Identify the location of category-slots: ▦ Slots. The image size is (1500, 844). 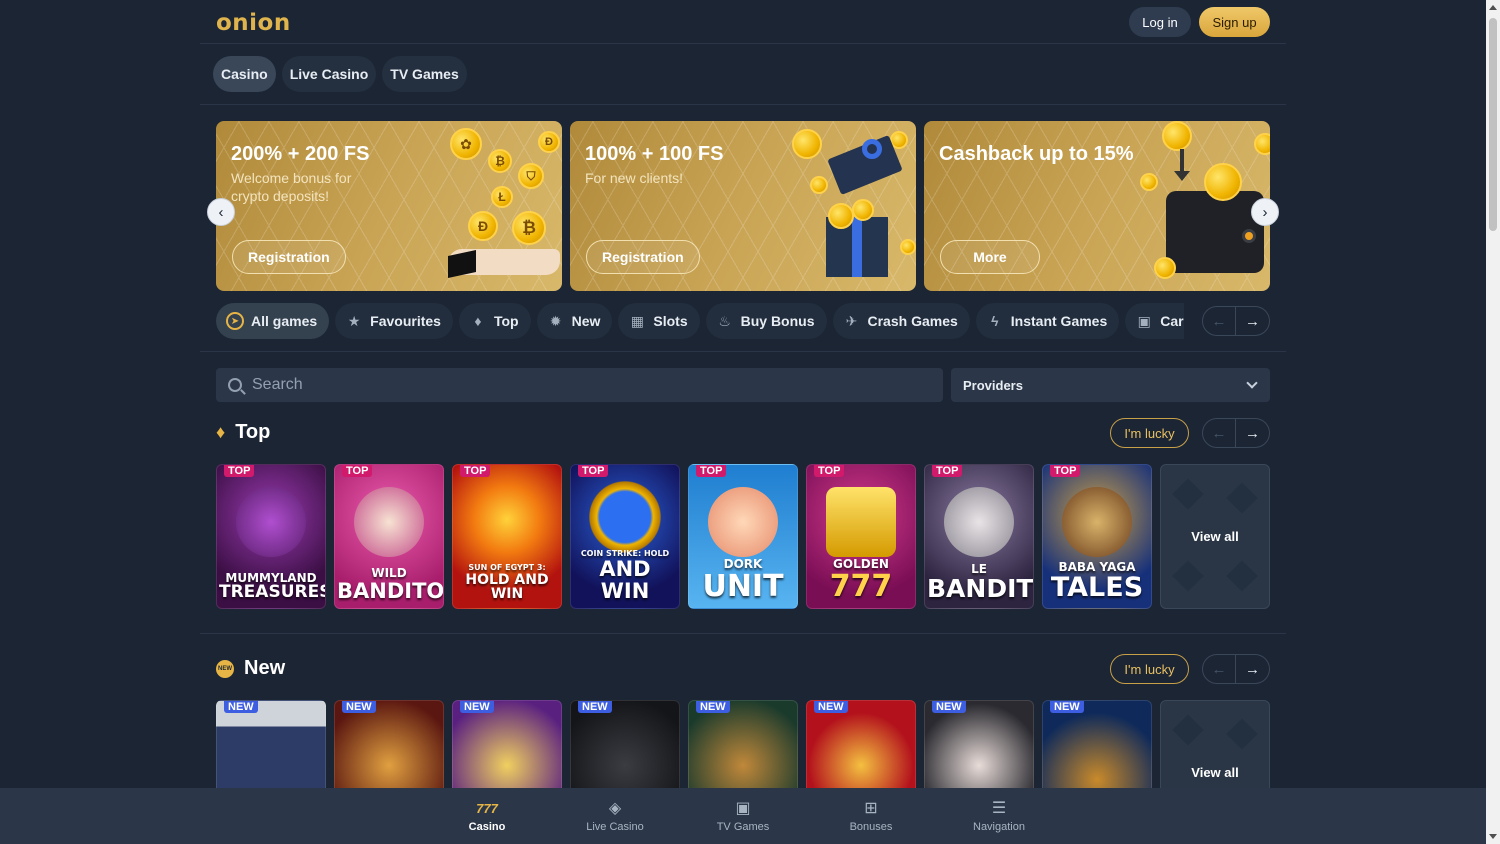
(659, 321).